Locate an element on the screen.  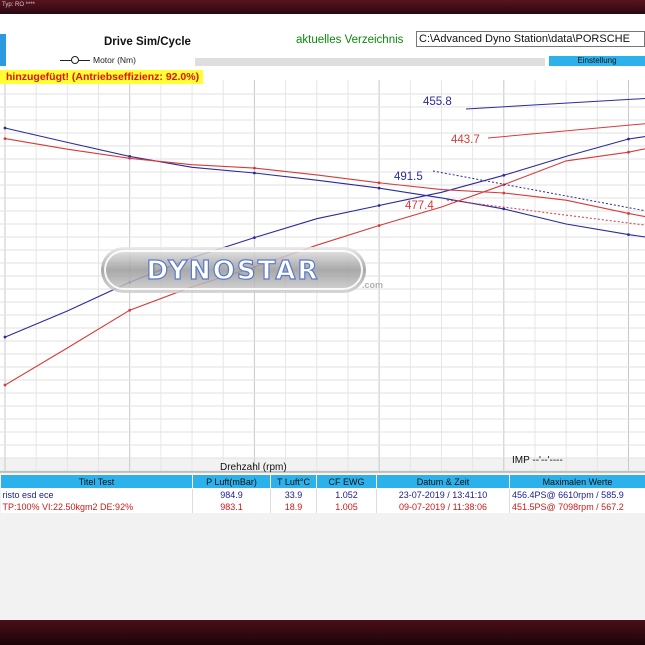
col-header: P Luft(mBar) is located at coordinates (231, 481).